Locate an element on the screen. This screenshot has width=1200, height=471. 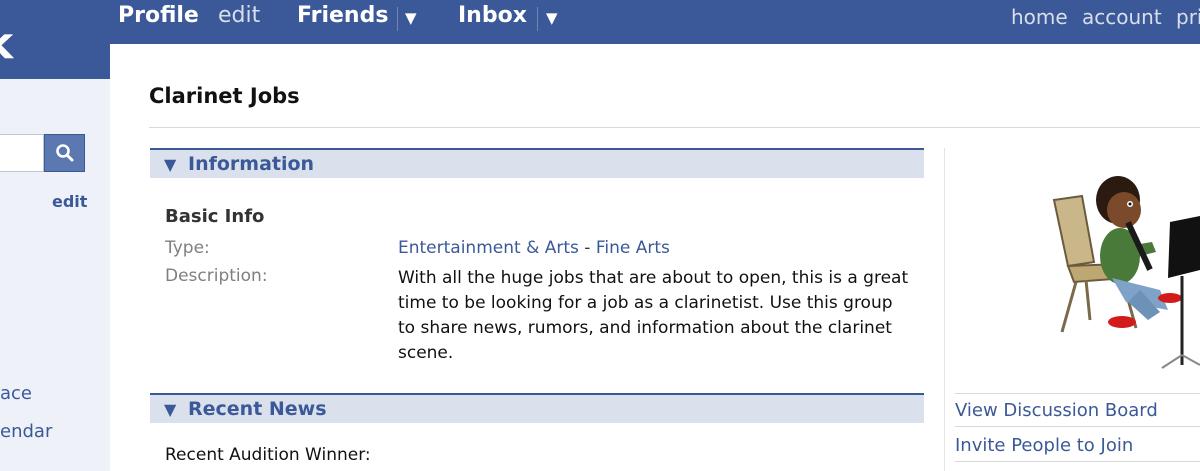
sidebar-item-1: ace is located at coordinates (16, 393).